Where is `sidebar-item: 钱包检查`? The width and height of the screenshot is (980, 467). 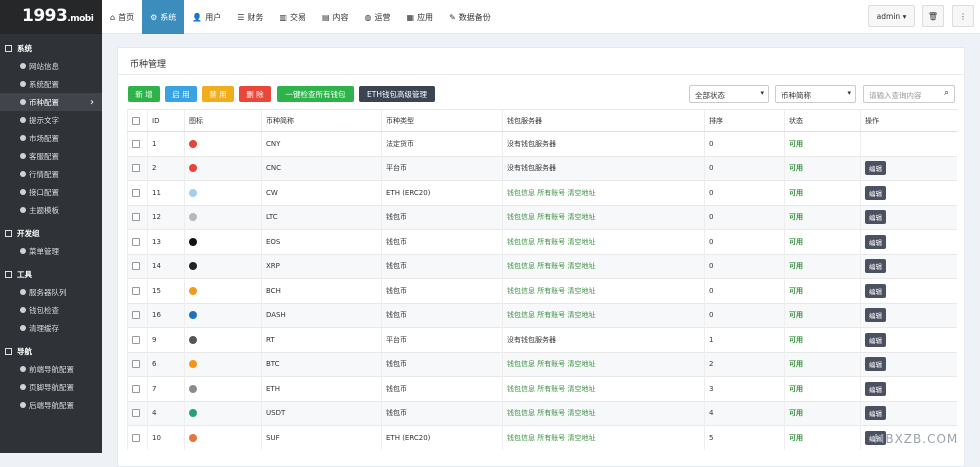
sidebar-item: 钱包检查 is located at coordinates (51, 310).